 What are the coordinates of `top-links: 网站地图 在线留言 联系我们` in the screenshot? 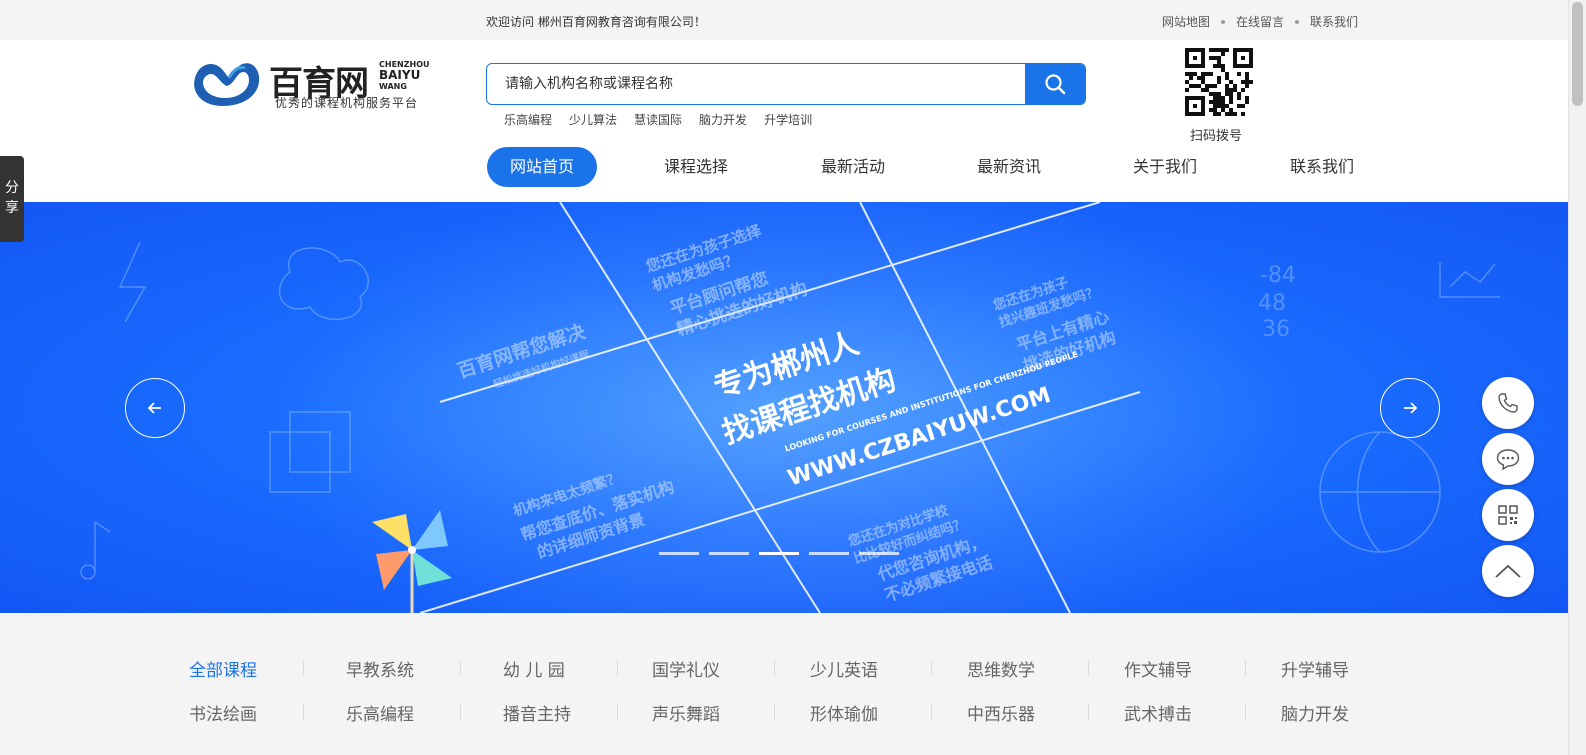 It's located at (1260, 21).